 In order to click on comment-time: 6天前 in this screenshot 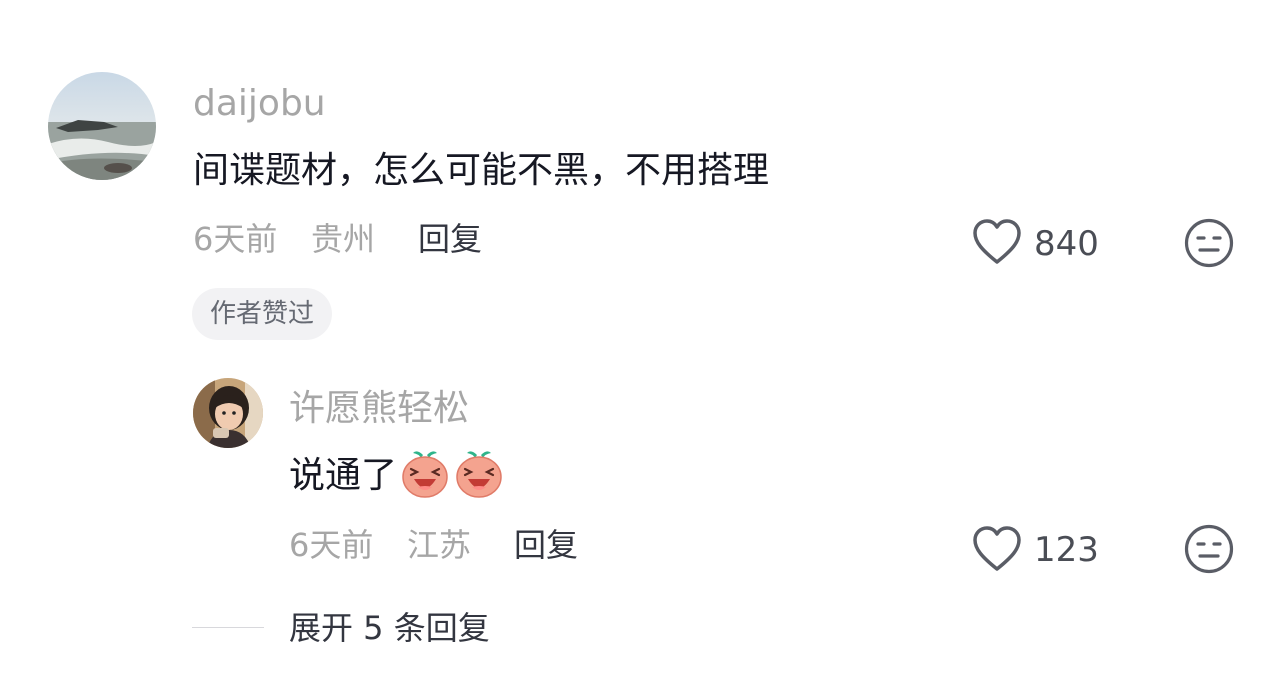, I will do `click(235, 239)`.